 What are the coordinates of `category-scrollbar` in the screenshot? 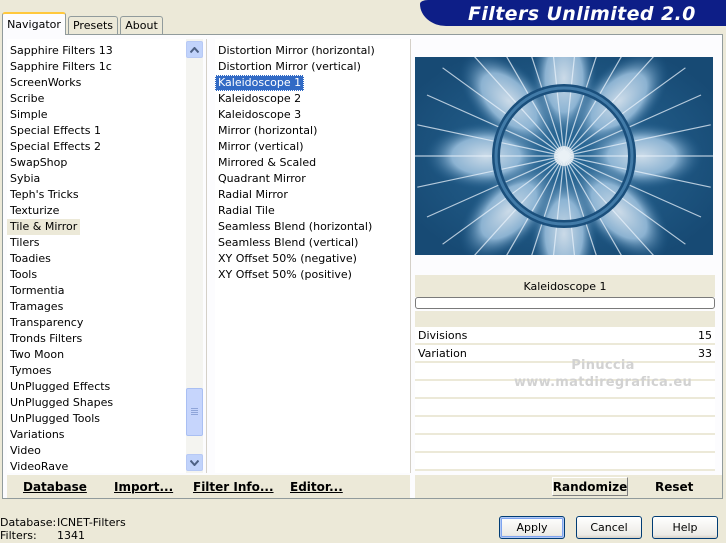 It's located at (194, 256).